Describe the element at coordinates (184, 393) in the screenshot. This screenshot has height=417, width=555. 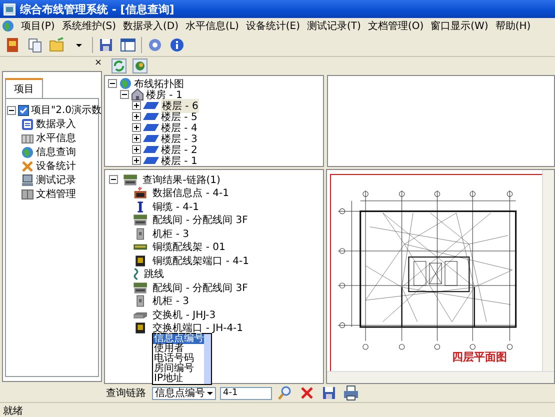
I see `search-type-dropdown: 信息点编号` at that location.